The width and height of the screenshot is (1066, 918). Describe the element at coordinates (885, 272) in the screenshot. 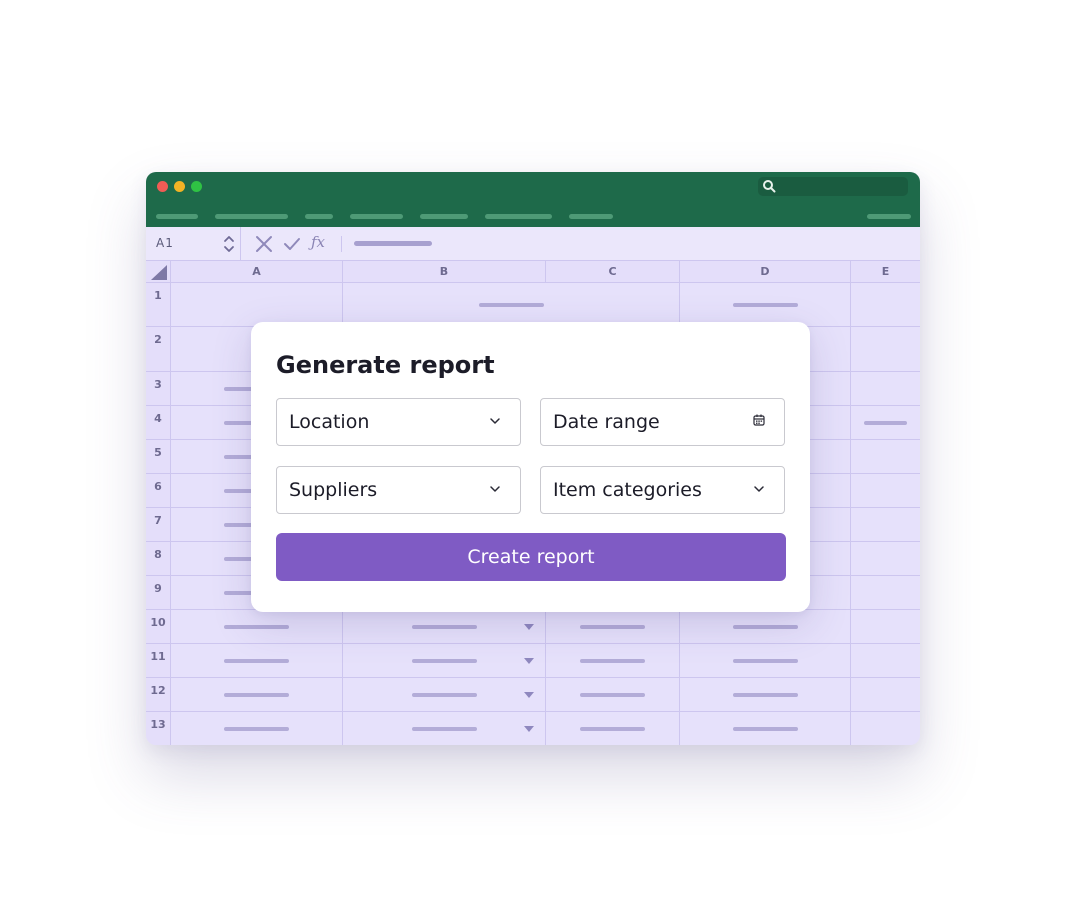

I see `column-header: E` at that location.